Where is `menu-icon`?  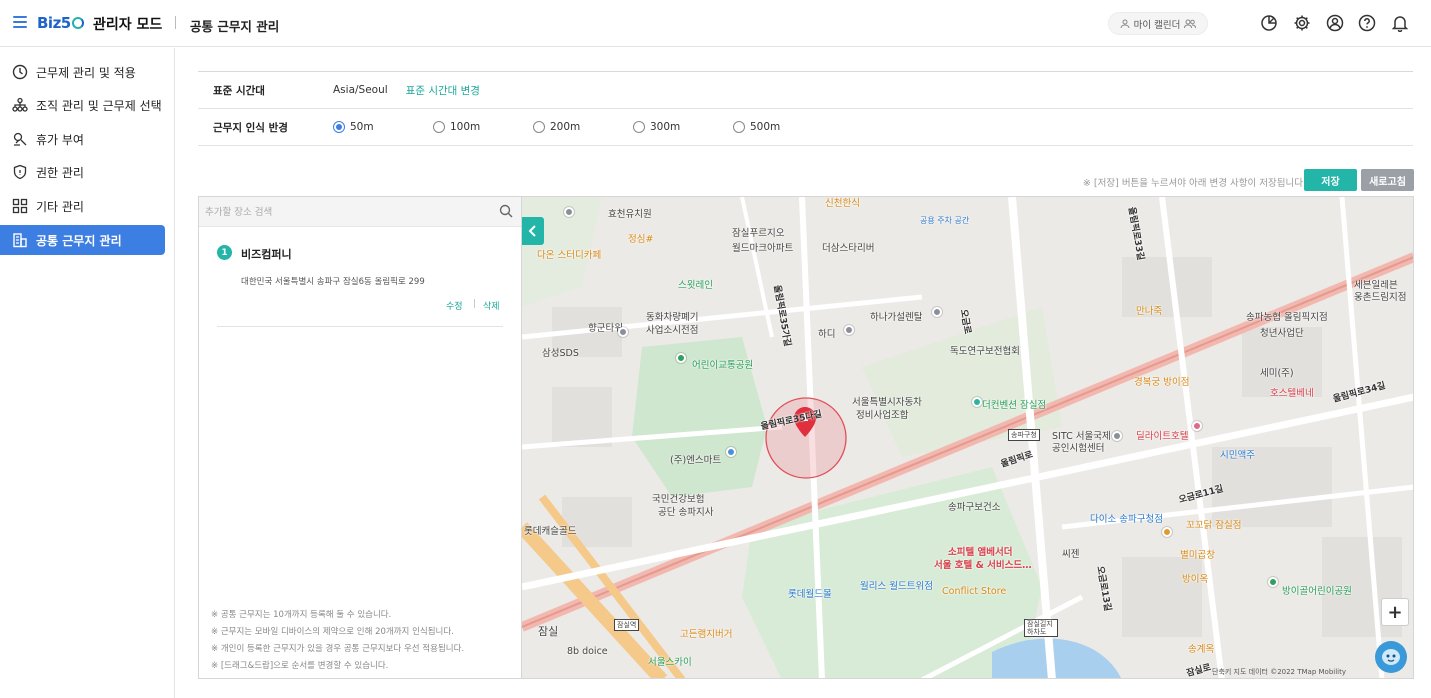 menu-icon is located at coordinates (20, 22).